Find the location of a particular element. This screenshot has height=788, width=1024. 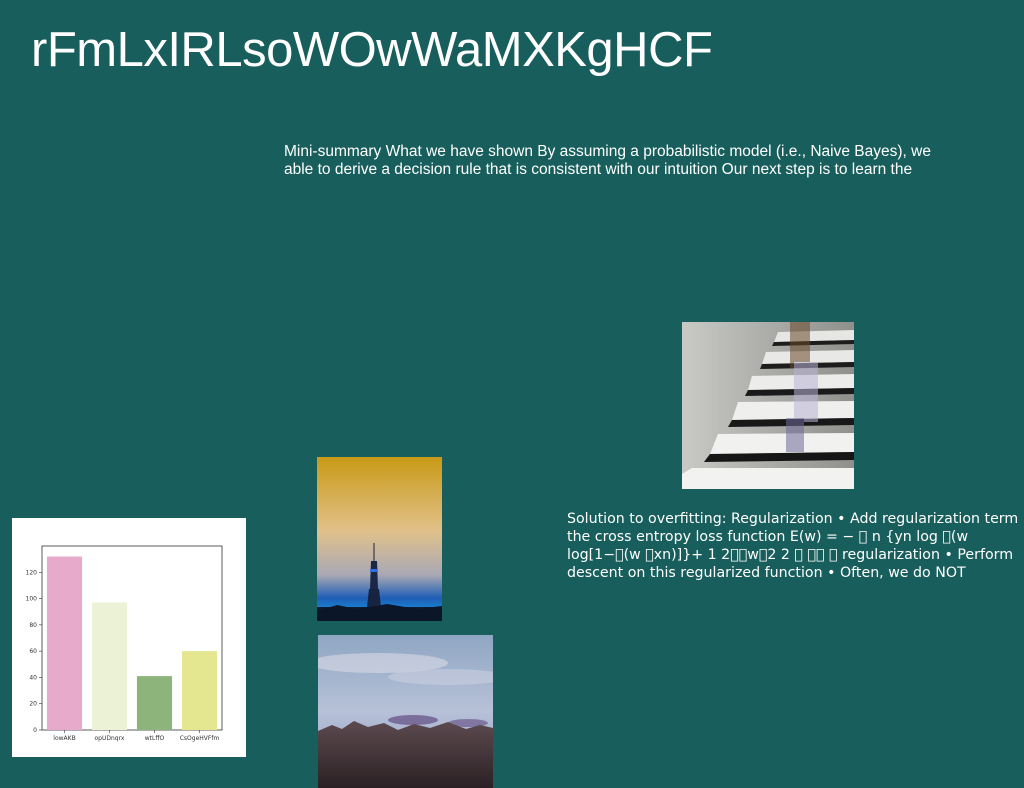

slide-title: rFmLxIRLsoWOwWaMXKgHCF is located at coordinates (372, 50).